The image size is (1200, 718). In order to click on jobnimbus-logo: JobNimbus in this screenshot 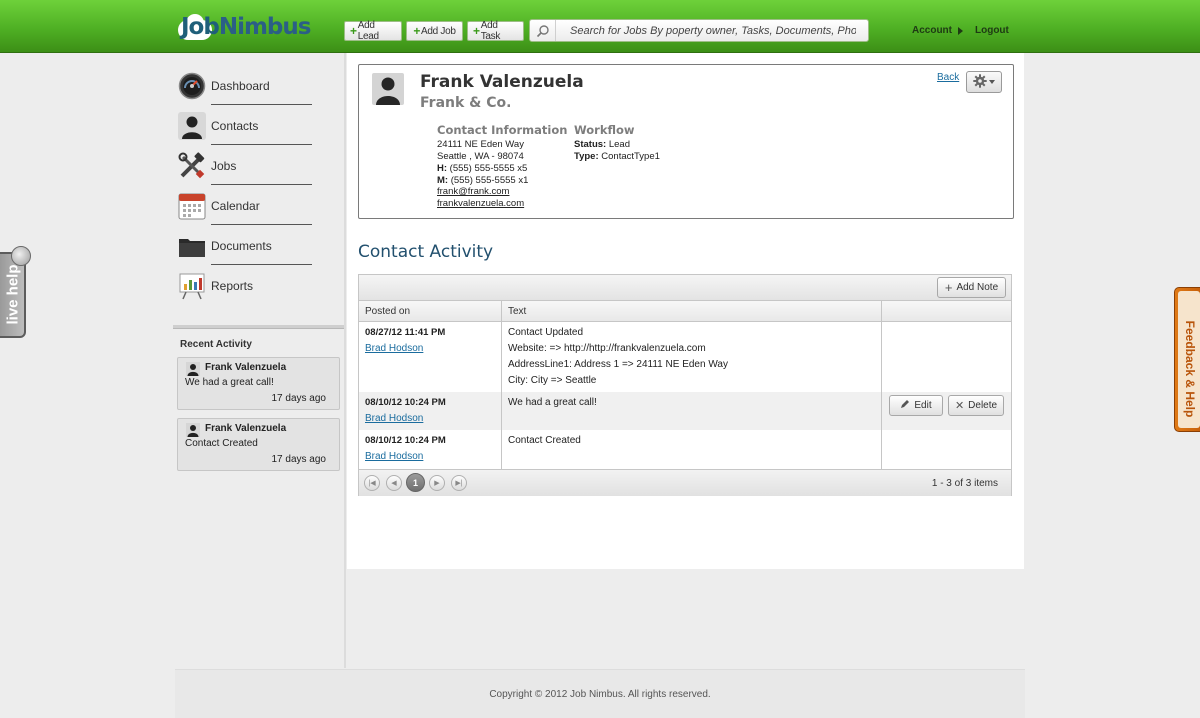, I will do `click(243, 27)`.